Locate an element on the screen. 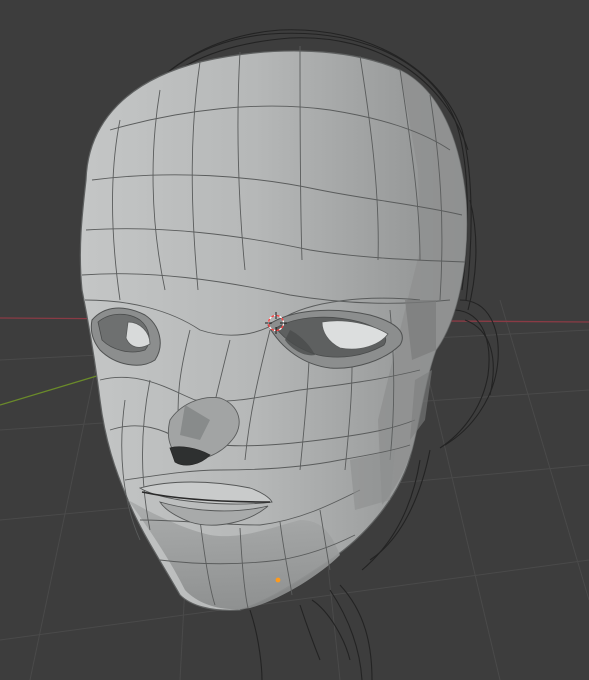  object-origin is located at coordinates (278, 580).